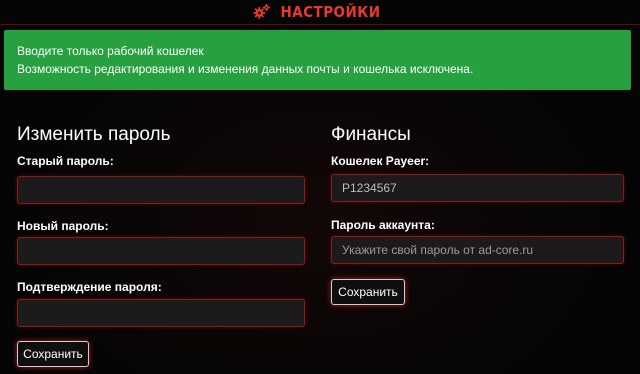 The image size is (640, 374). What do you see at coordinates (380, 161) in the screenshot?
I see `payeer-wallet-label: Кошелек Payeer:` at bounding box center [380, 161].